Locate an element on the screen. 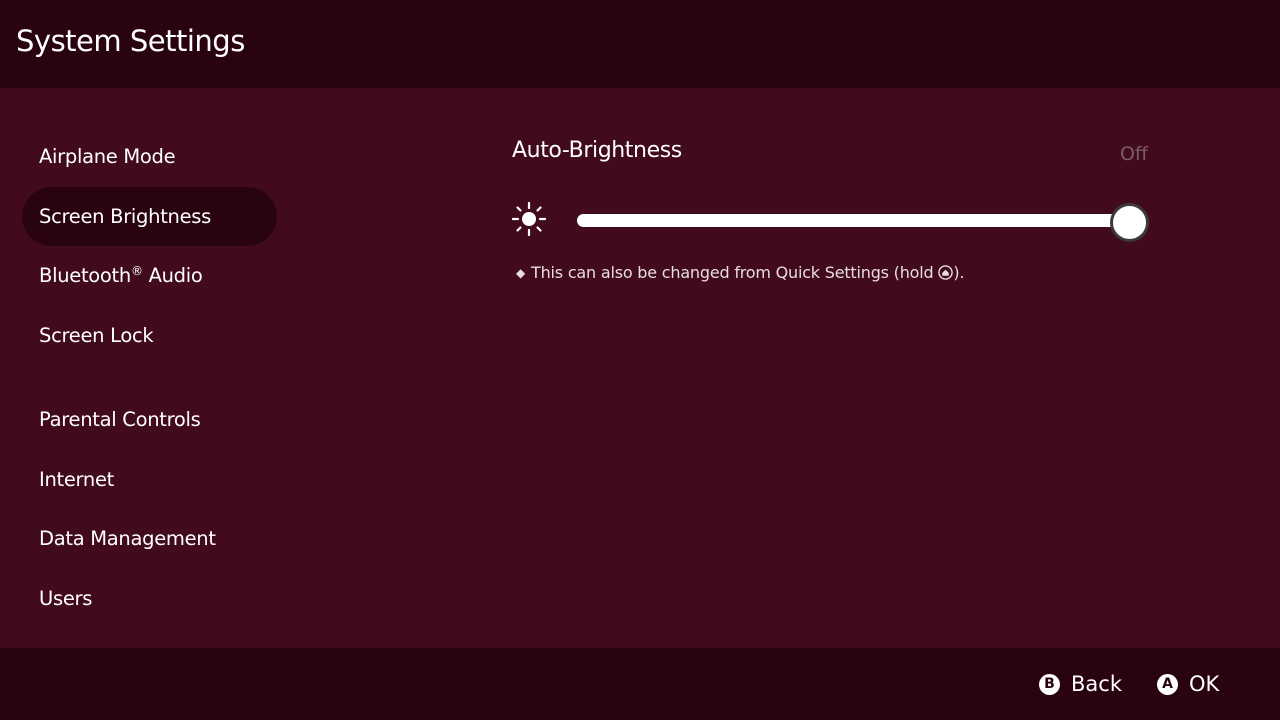 The width and height of the screenshot is (1280, 720). brightness-slider is located at coordinates (830, 221).